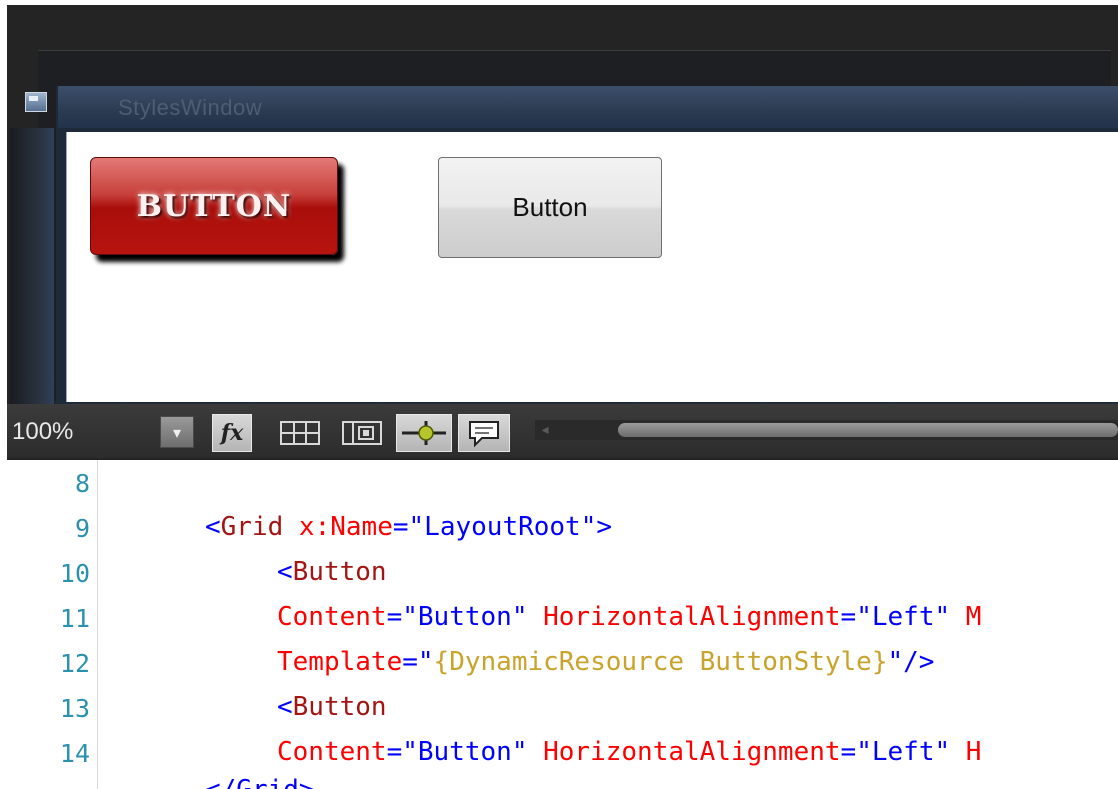 Image resolution: width=1118 pixels, height=789 pixels. I want to click on line-number: 10, so click(74, 573).